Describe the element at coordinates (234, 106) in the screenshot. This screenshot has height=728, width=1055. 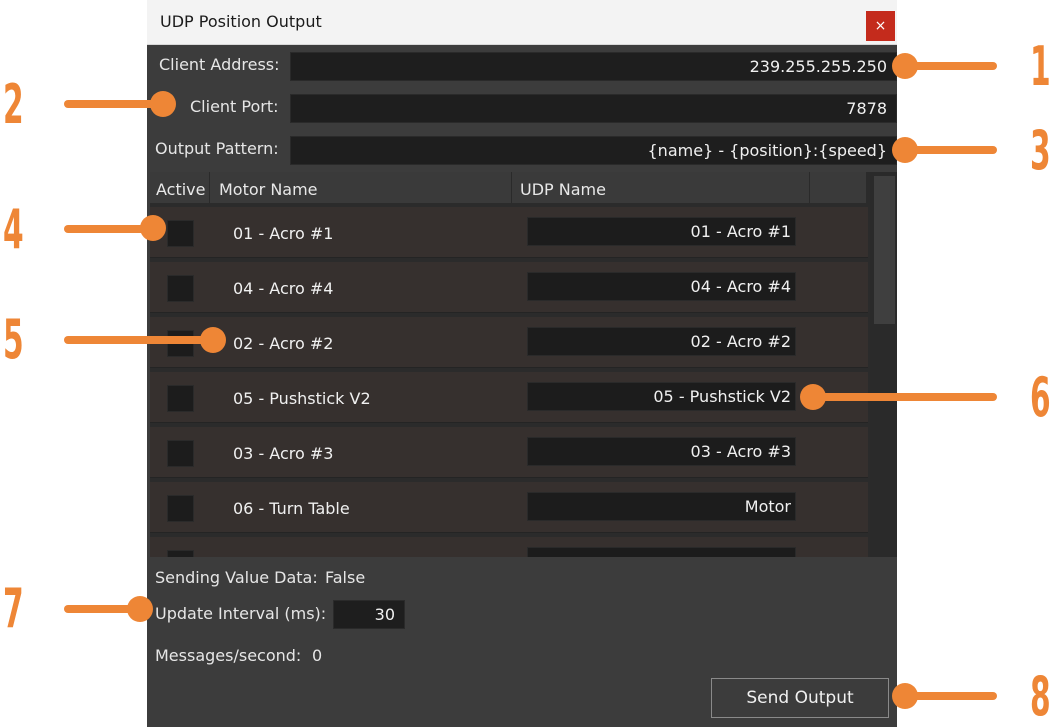
I see `client-port-label: Client Port:` at that location.